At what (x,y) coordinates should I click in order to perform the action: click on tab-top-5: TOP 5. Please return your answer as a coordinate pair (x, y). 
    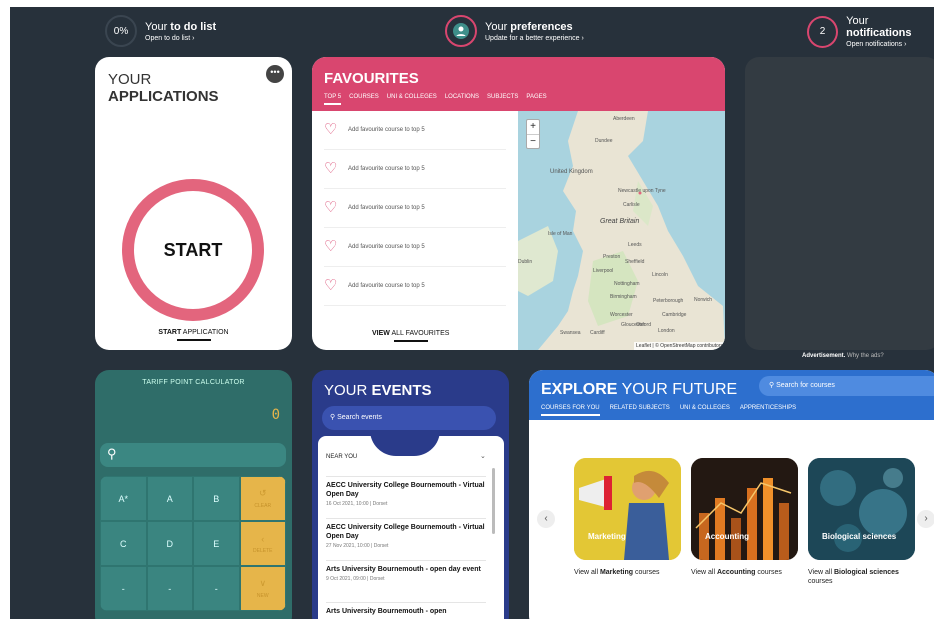
    Looking at the image, I should click on (333, 99).